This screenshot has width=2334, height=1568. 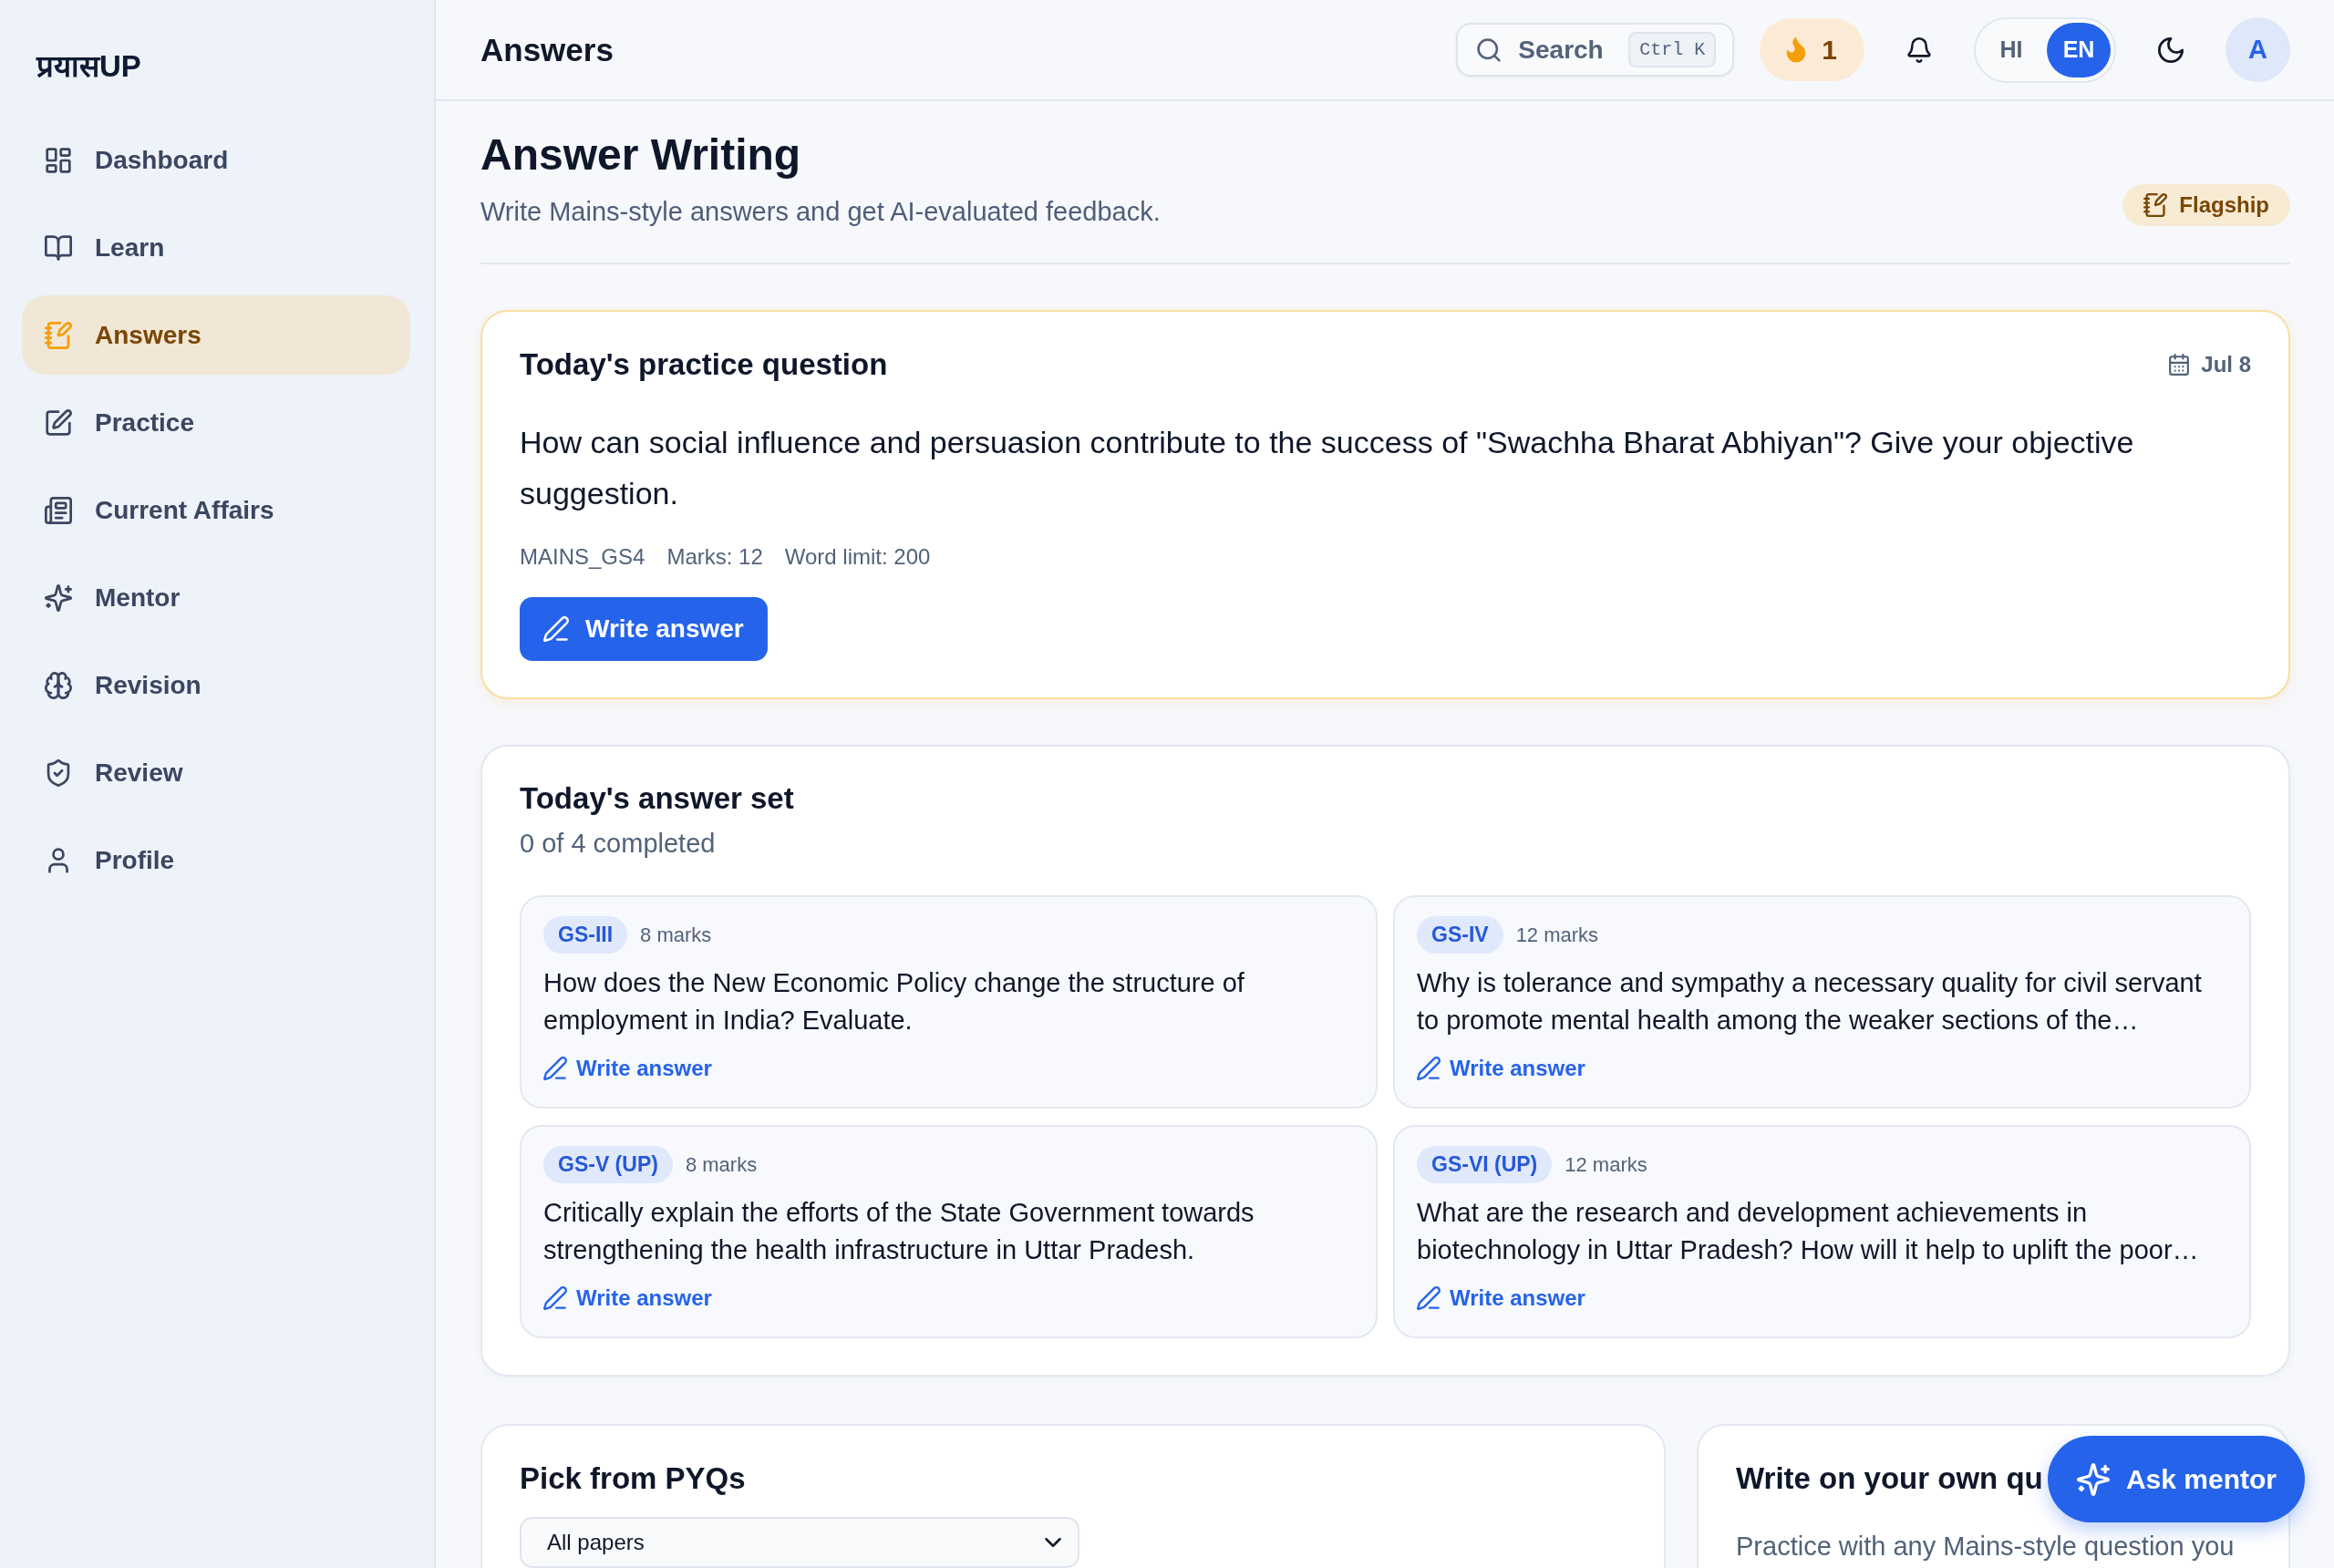 I want to click on language-option: EN, so click(x=2079, y=49).